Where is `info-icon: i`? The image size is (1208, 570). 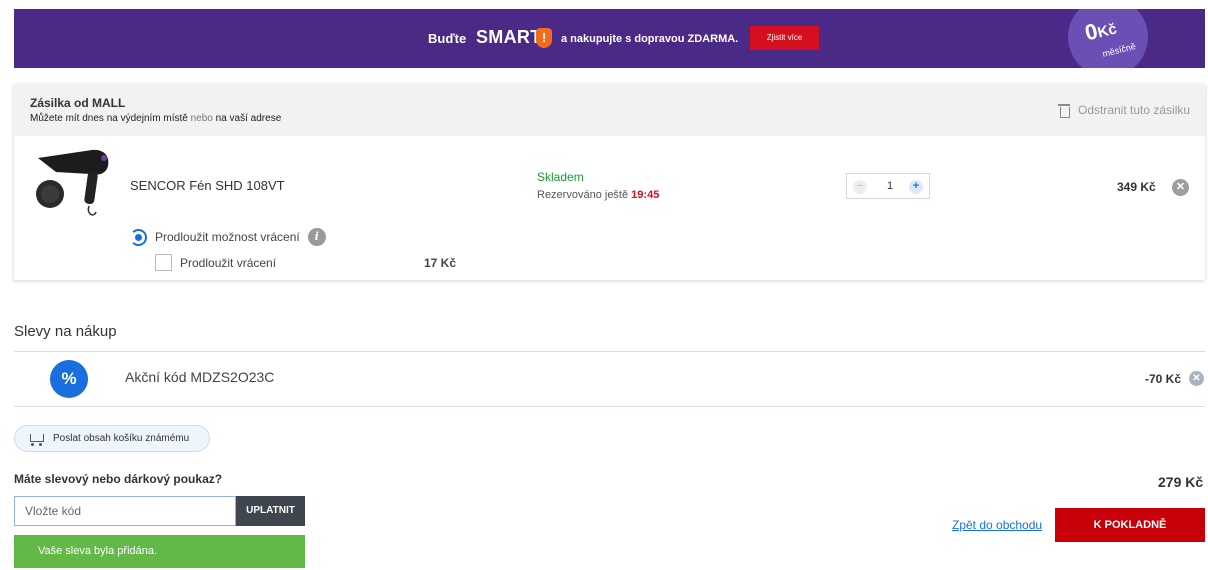 info-icon: i is located at coordinates (316, 237).